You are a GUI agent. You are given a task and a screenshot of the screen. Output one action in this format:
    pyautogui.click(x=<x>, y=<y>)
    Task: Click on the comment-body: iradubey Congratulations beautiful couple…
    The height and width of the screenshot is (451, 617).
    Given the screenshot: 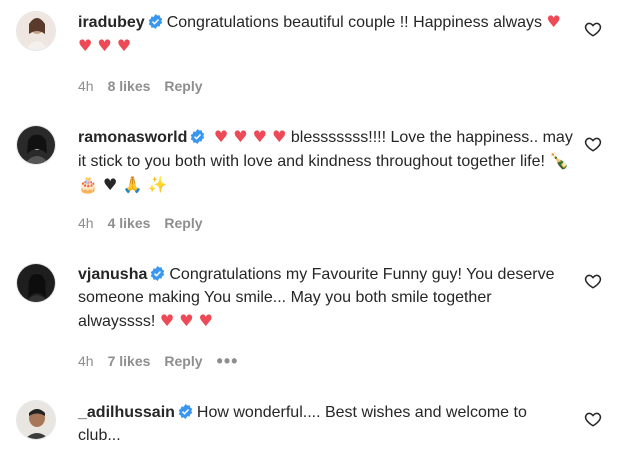 What is the action you would take?
    pyautogui.click(x=325, y=34)
    